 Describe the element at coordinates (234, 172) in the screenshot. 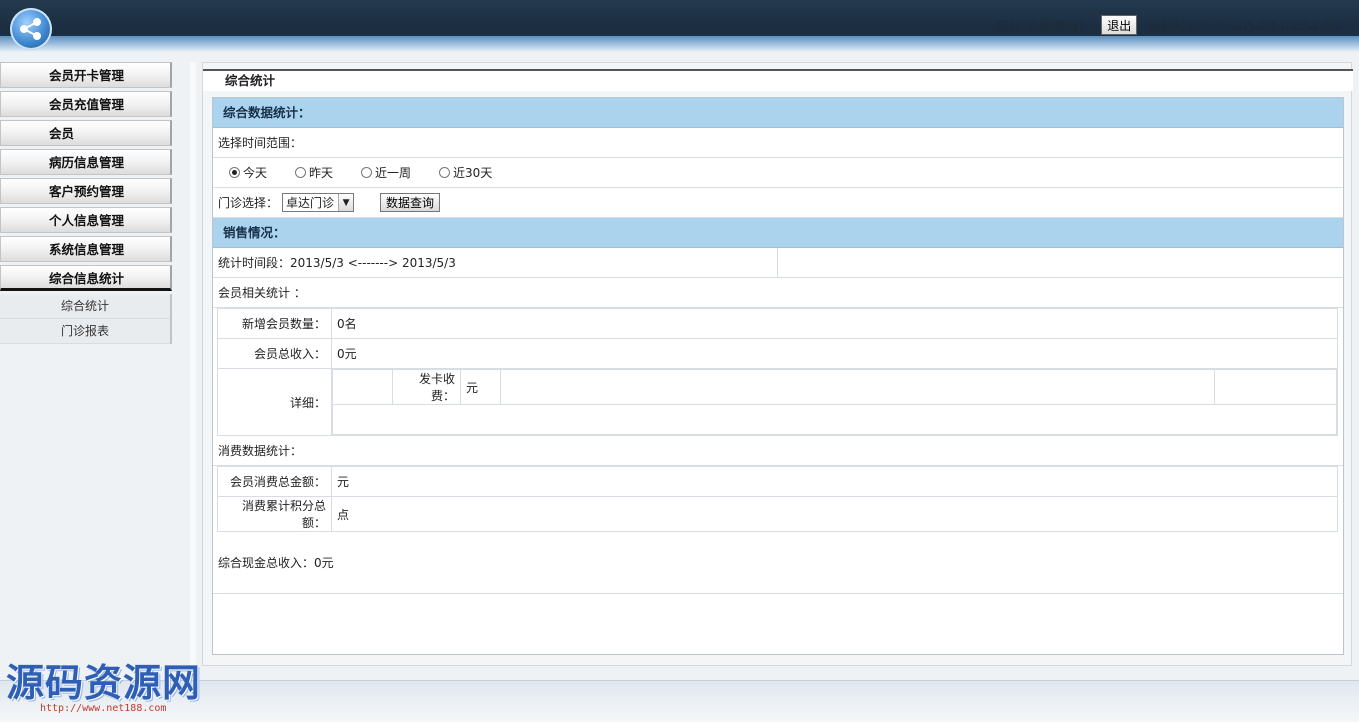

I see `radio-checked-icon` at that location.